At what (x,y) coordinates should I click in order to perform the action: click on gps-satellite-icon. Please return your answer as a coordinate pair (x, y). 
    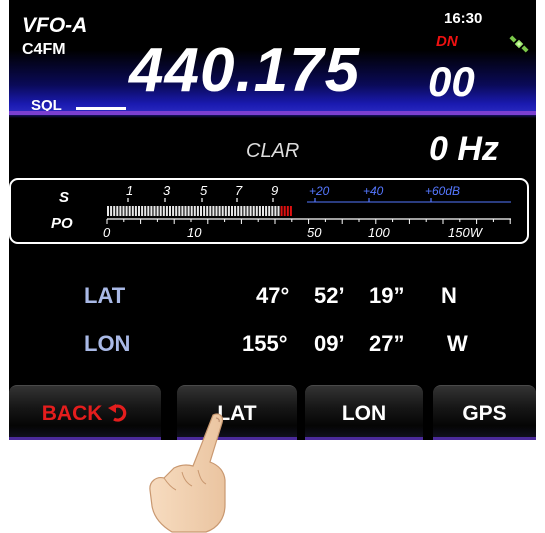
    Looking at the image, I should click on (519, 44).